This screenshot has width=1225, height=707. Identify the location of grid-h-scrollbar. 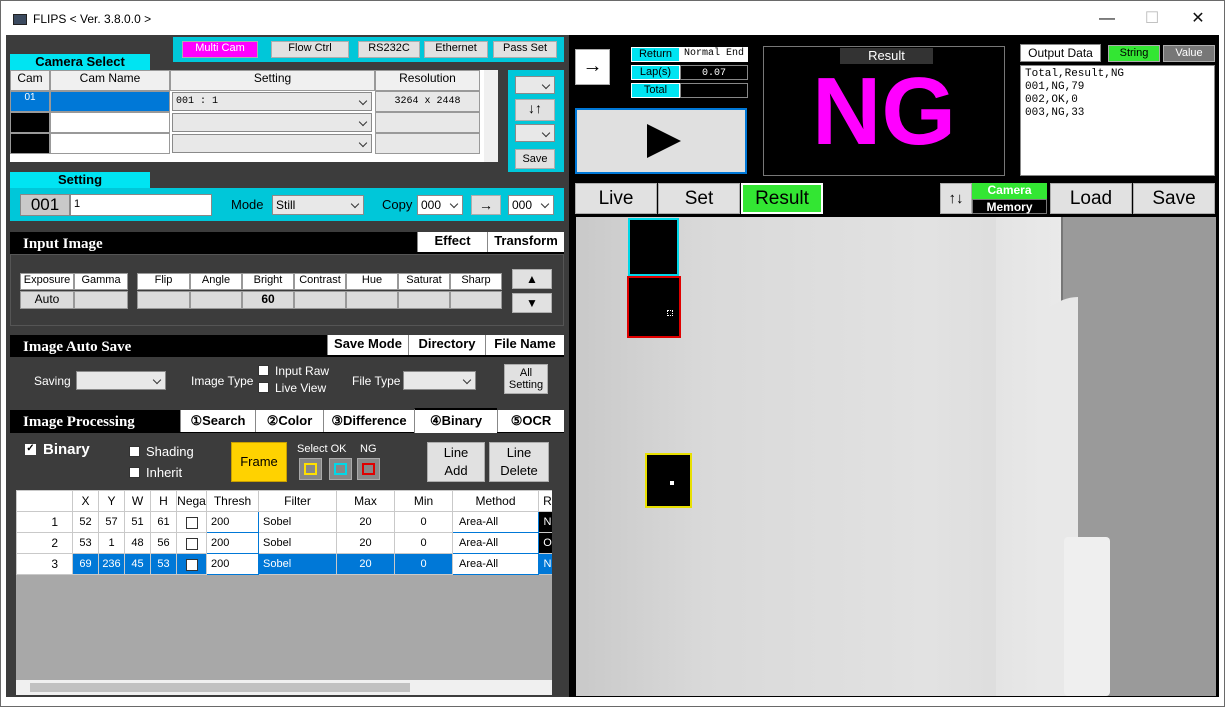
(284, 687).